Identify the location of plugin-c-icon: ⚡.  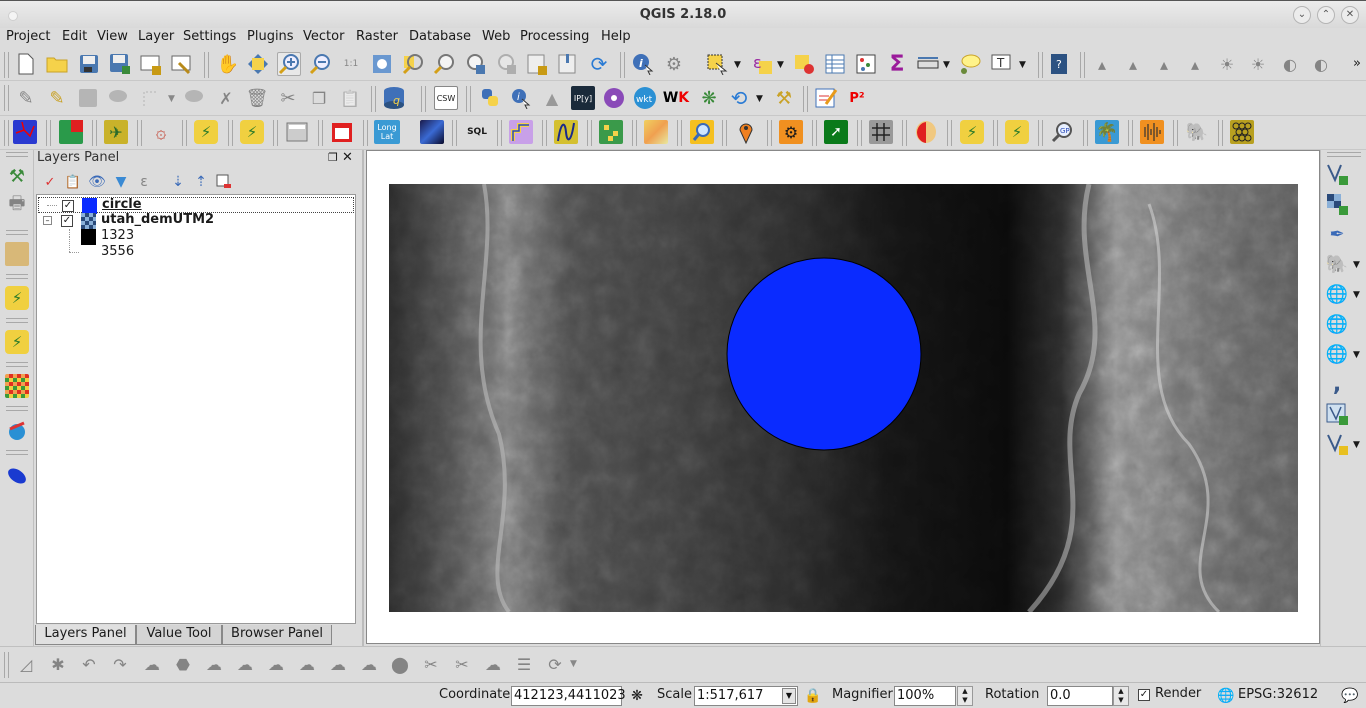
(972, 132).